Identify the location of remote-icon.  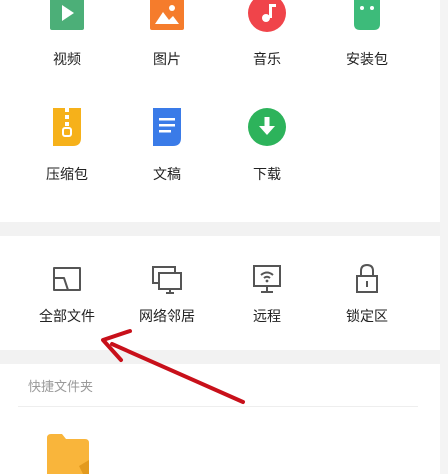
(267, 279).